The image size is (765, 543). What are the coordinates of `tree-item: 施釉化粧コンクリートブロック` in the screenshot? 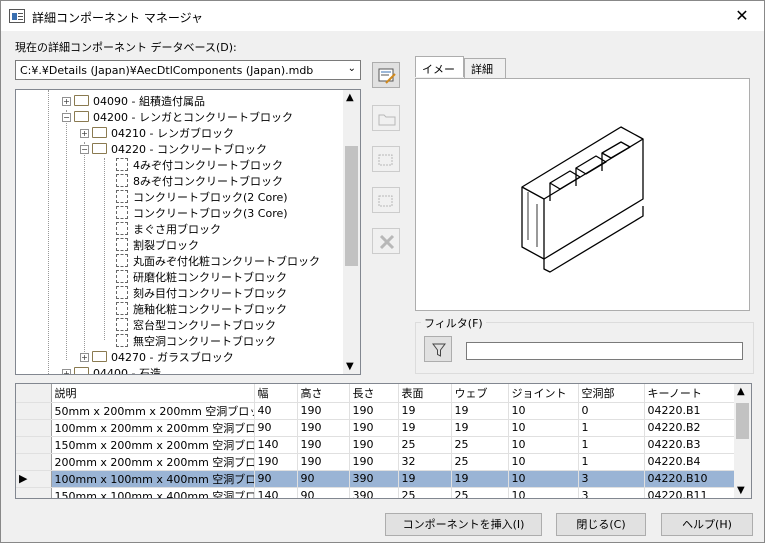 It's located at (201, 310).